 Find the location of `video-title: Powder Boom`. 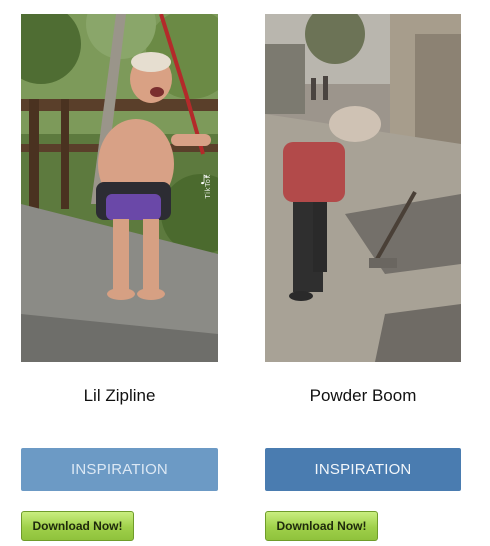

video-title: Powder Boom is located at coordinates (363, 395).